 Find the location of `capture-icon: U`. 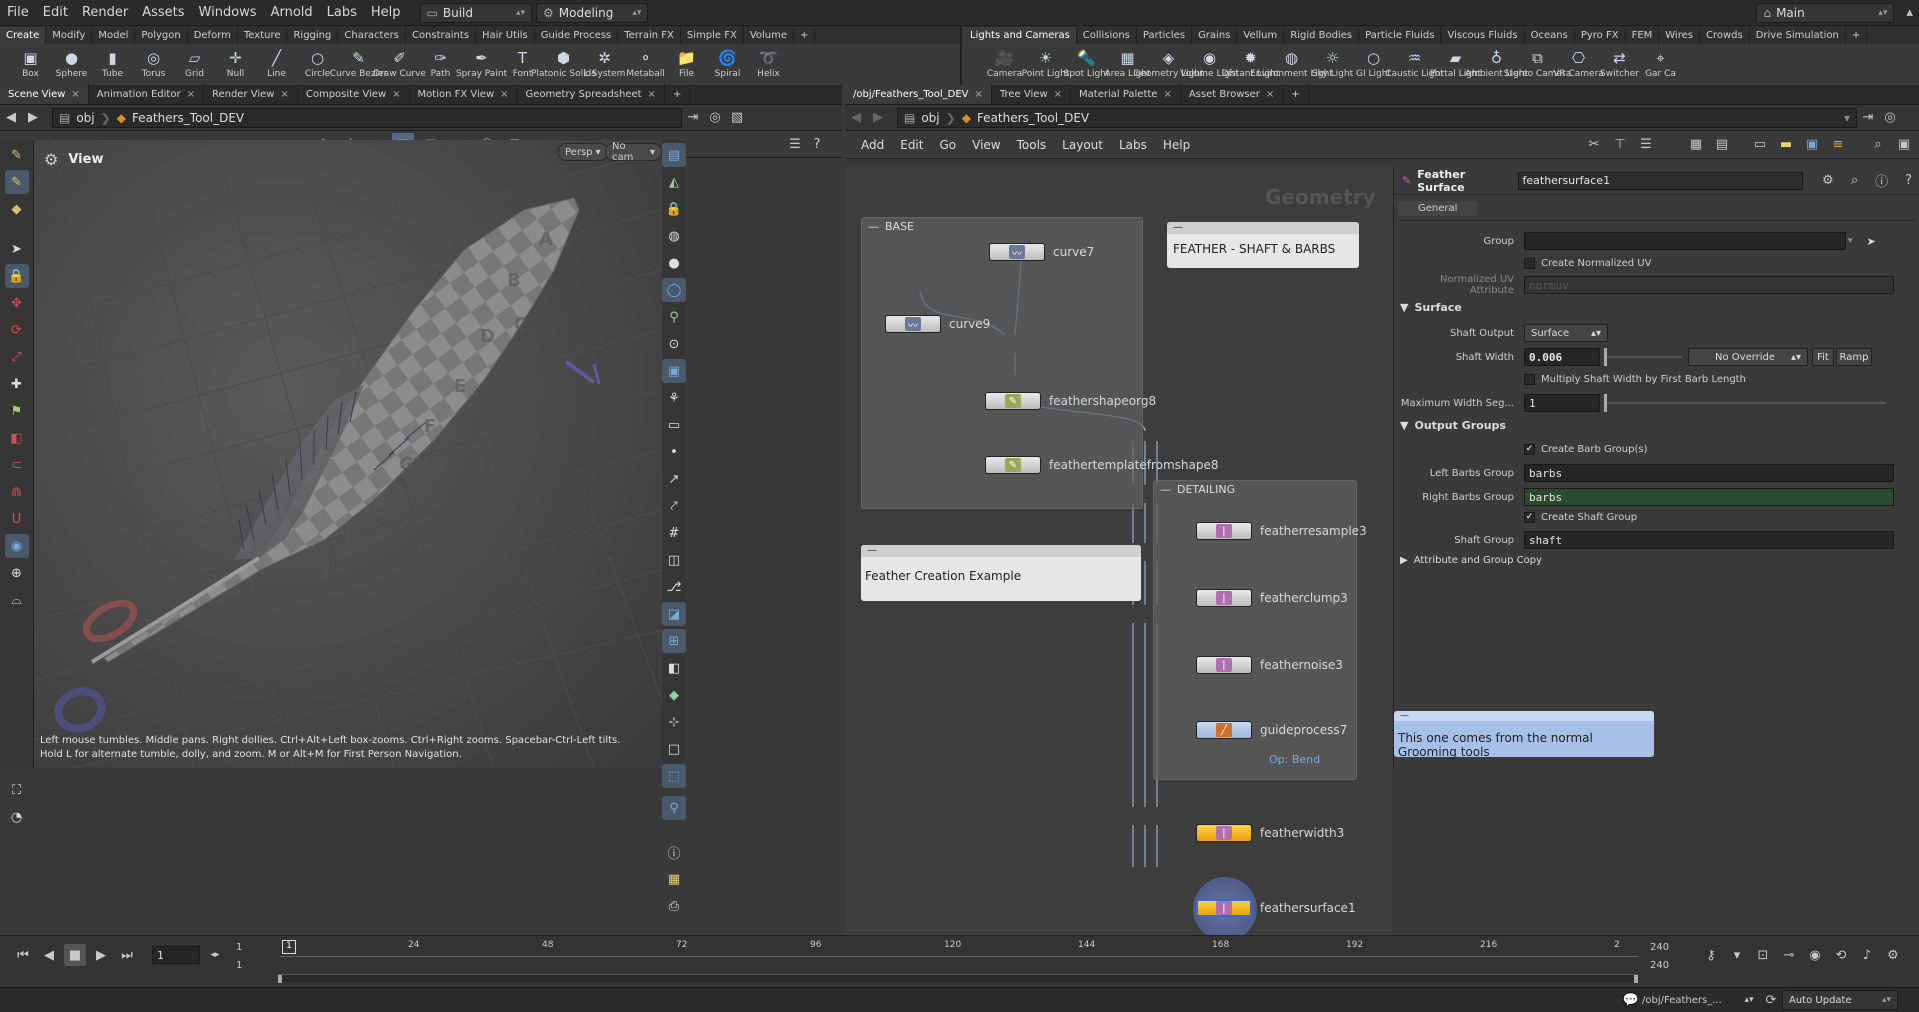

capture-icon: U is located at coordinates (17, 519).